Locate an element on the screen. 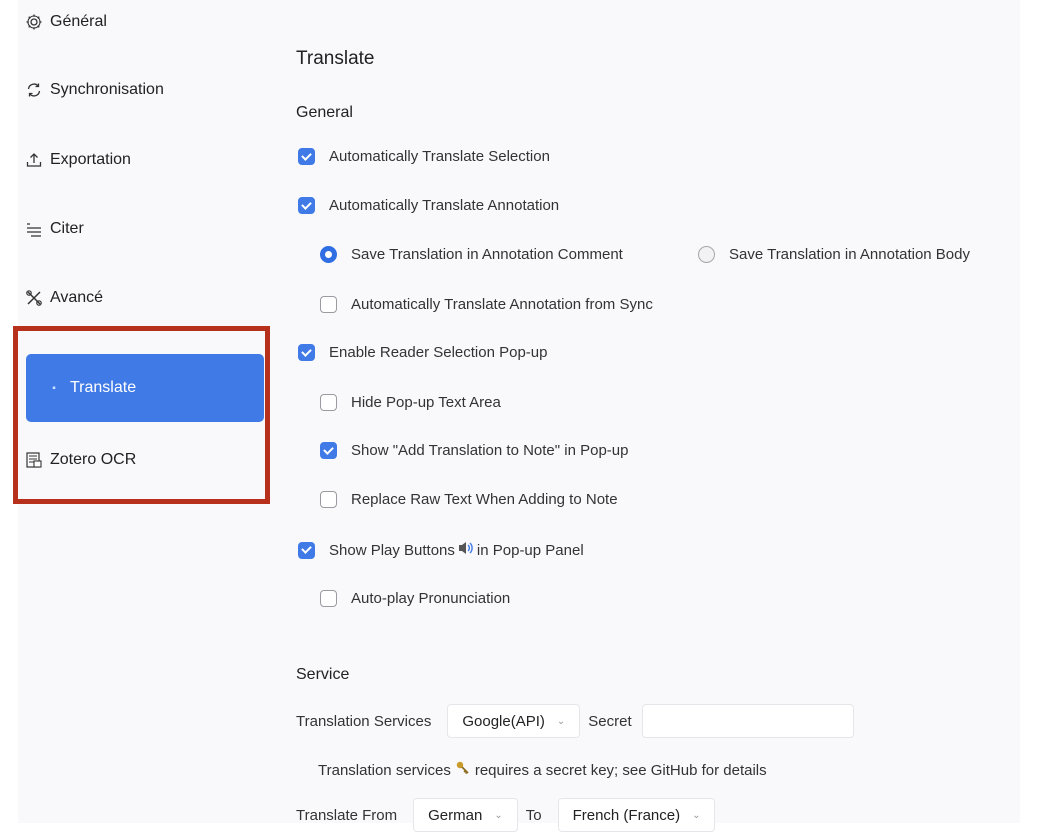 The height and width of the screenshot is (832, 1041). translate-icon: ▪ is located at coordinates (54, 388).